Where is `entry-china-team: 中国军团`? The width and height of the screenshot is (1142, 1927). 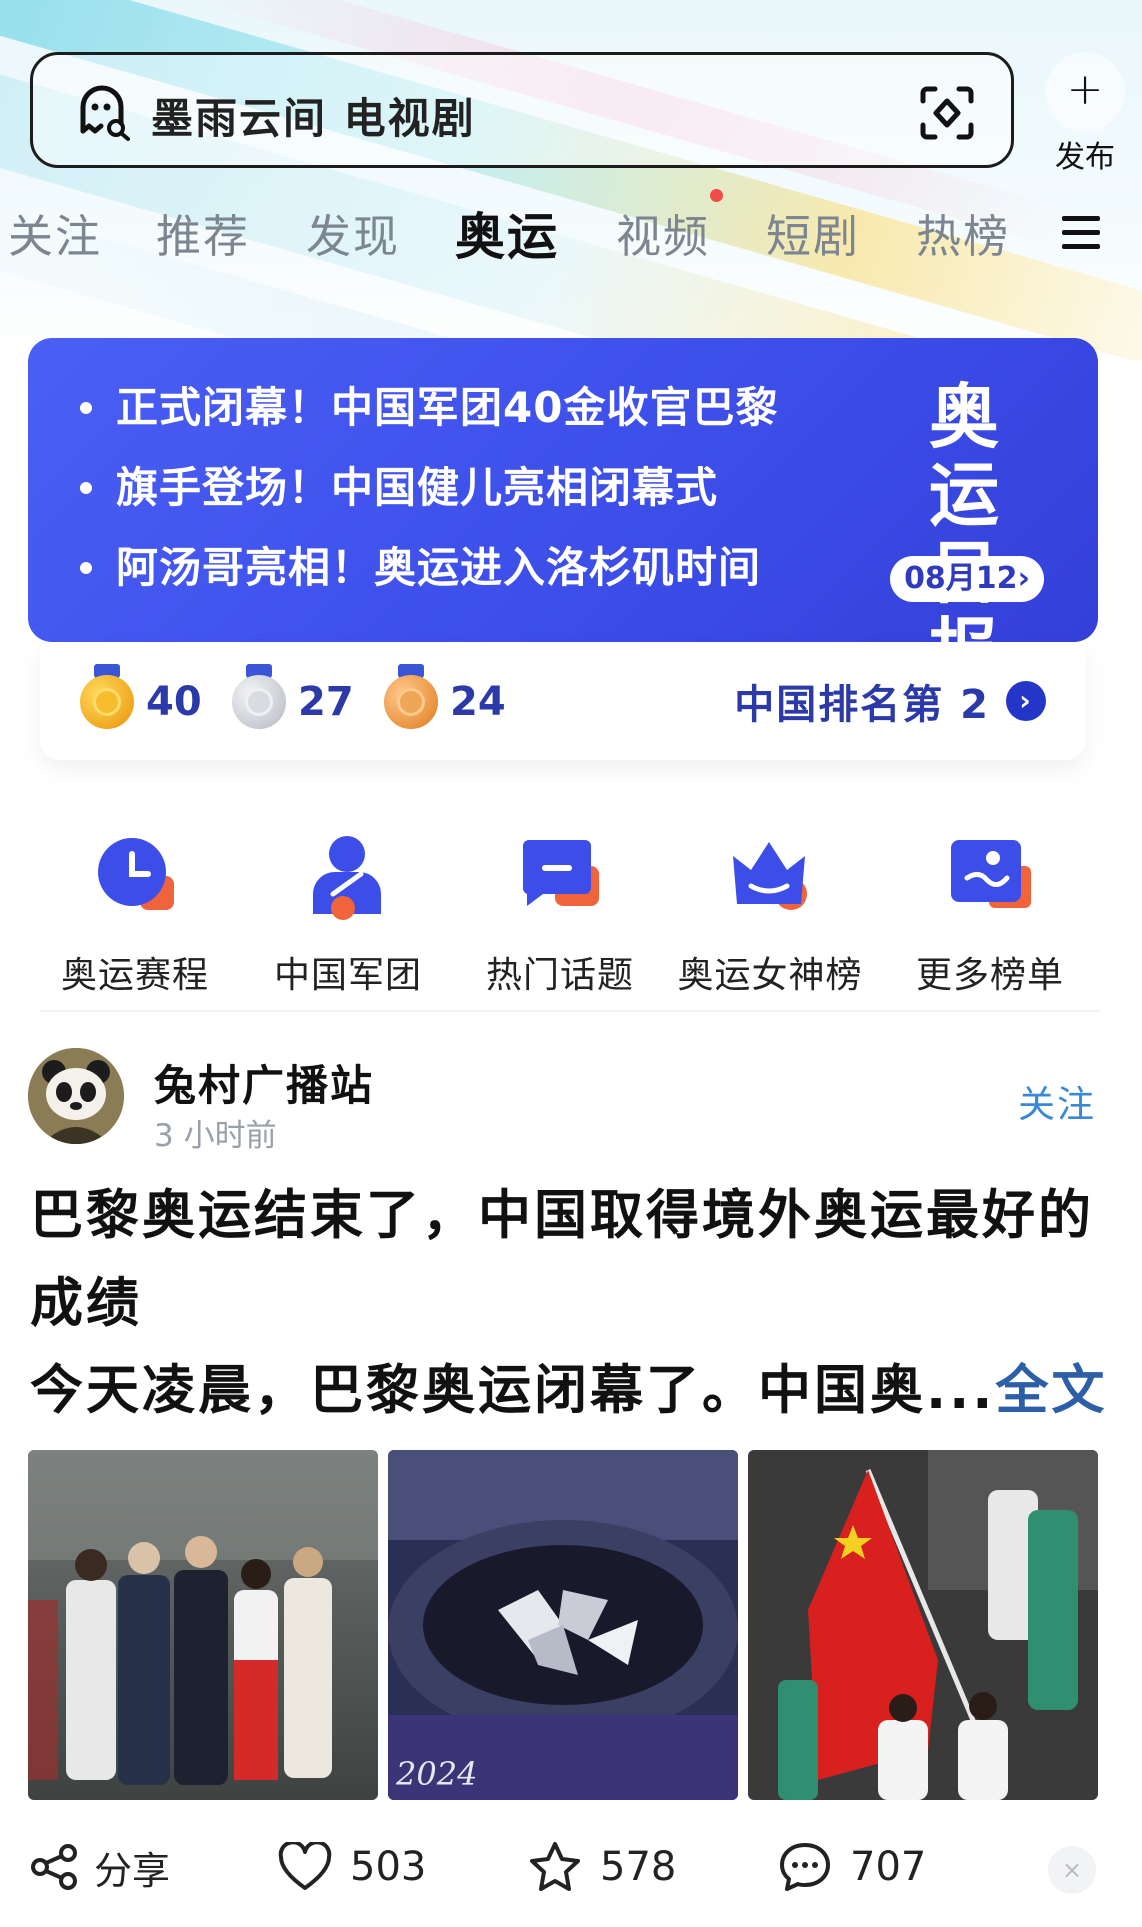
entry-china-team: 中国军团 is located at coordinates (348, 915).